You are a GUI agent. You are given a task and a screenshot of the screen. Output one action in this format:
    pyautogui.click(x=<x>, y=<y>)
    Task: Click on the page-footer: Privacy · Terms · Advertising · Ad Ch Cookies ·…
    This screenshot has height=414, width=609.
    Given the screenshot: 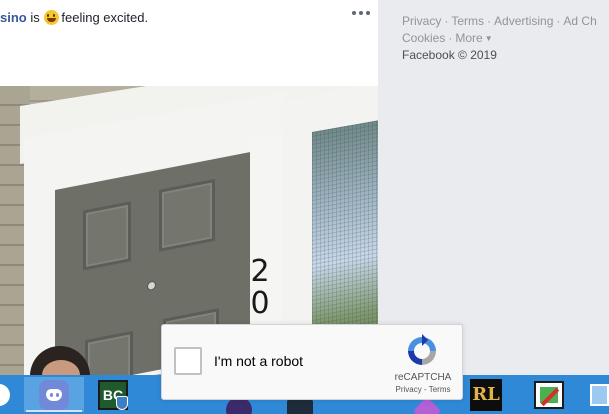 What is the action you would take?
    pyautogui.click(x=505, y=38)
    